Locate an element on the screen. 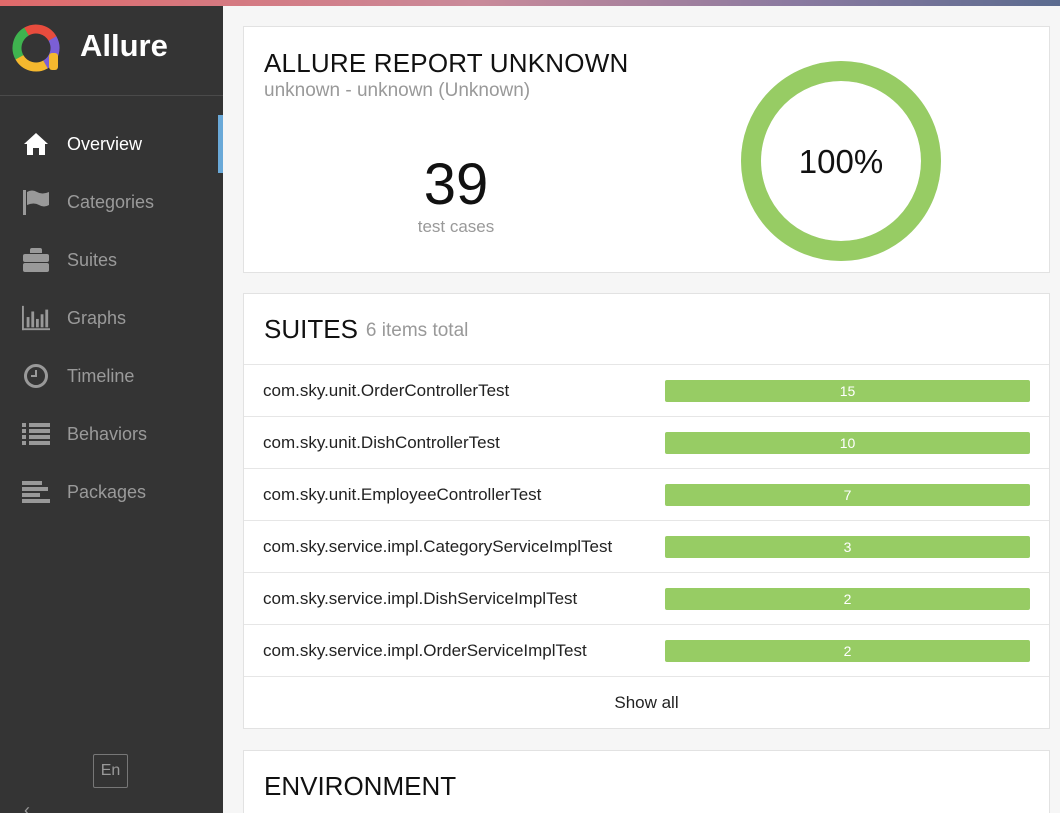 The image size is (1060, 813). chevron-left-icon: ‹ is located at coordinates (27, 806).